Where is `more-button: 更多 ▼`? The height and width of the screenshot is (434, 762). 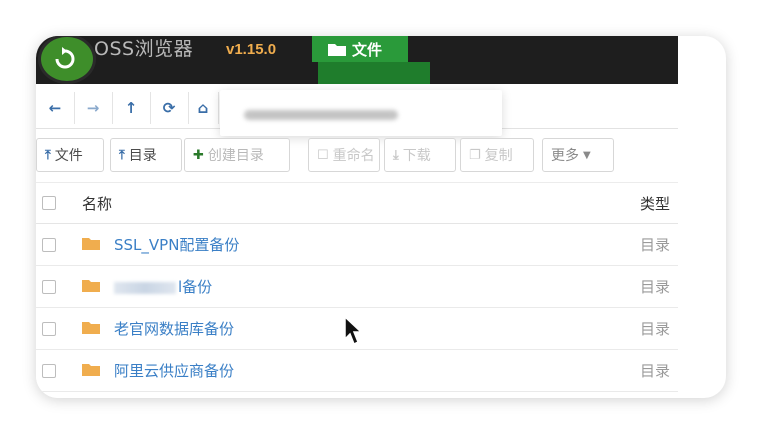
more-button: 更多 ▼ is located at coordinates (578, 155).